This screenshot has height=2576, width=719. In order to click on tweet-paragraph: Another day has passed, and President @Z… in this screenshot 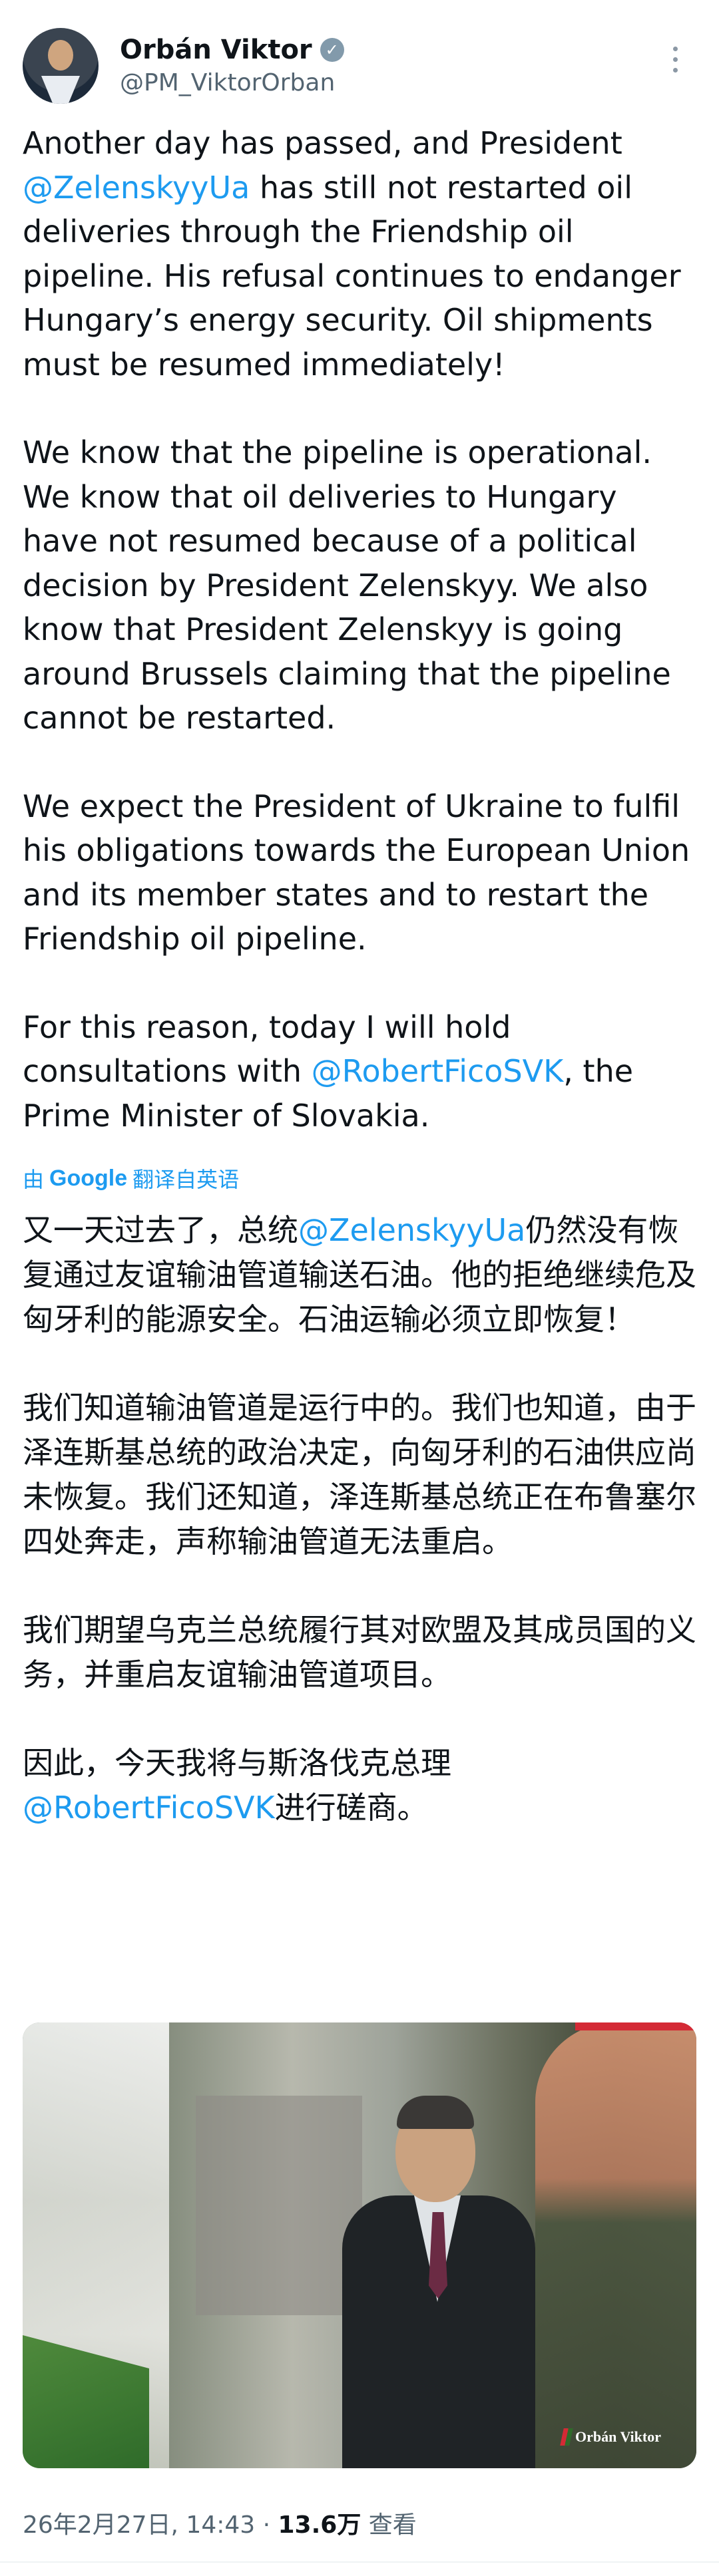, I will do `click(362, 254)`.